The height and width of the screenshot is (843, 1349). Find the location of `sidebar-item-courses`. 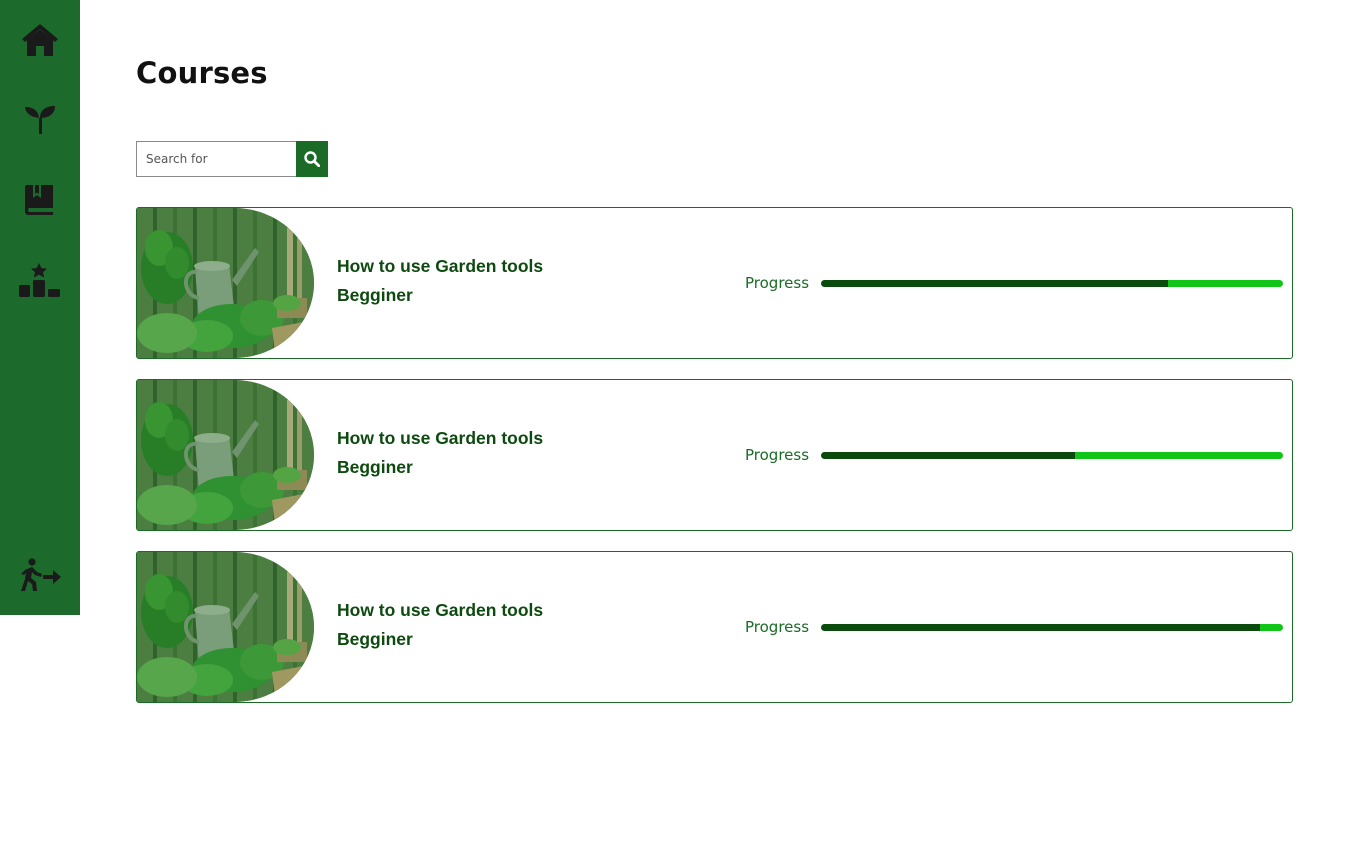

sidebar-item-courses is located at coordinates (40, 200).